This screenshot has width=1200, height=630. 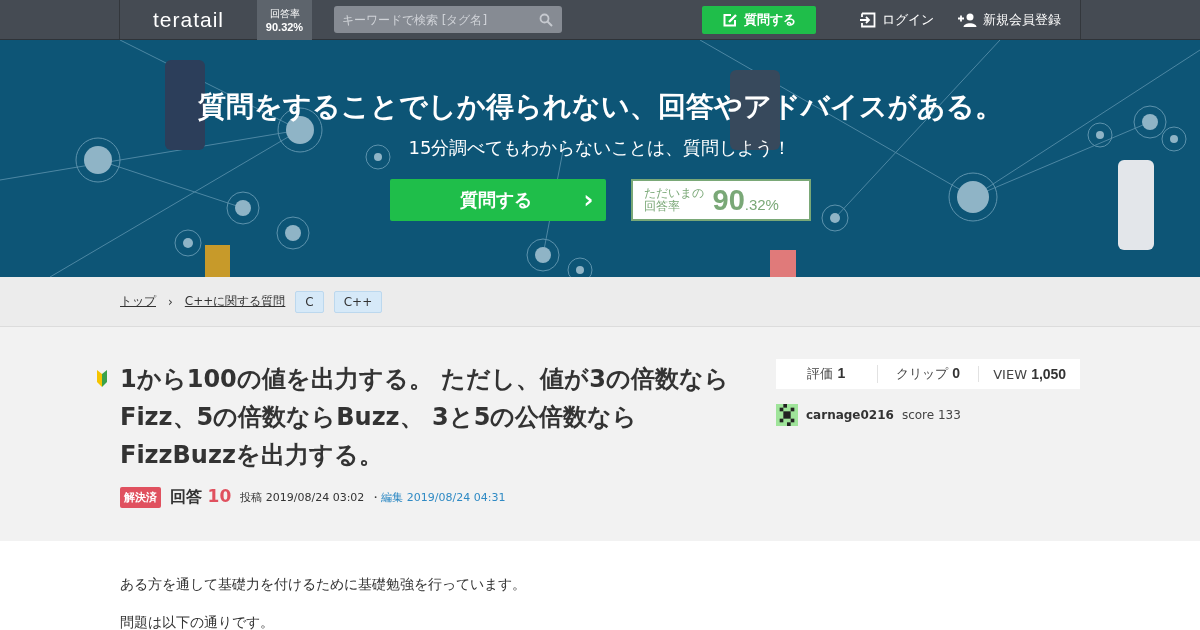 I want to click on solved-badge: 解決済, so click(x=140, y=497).